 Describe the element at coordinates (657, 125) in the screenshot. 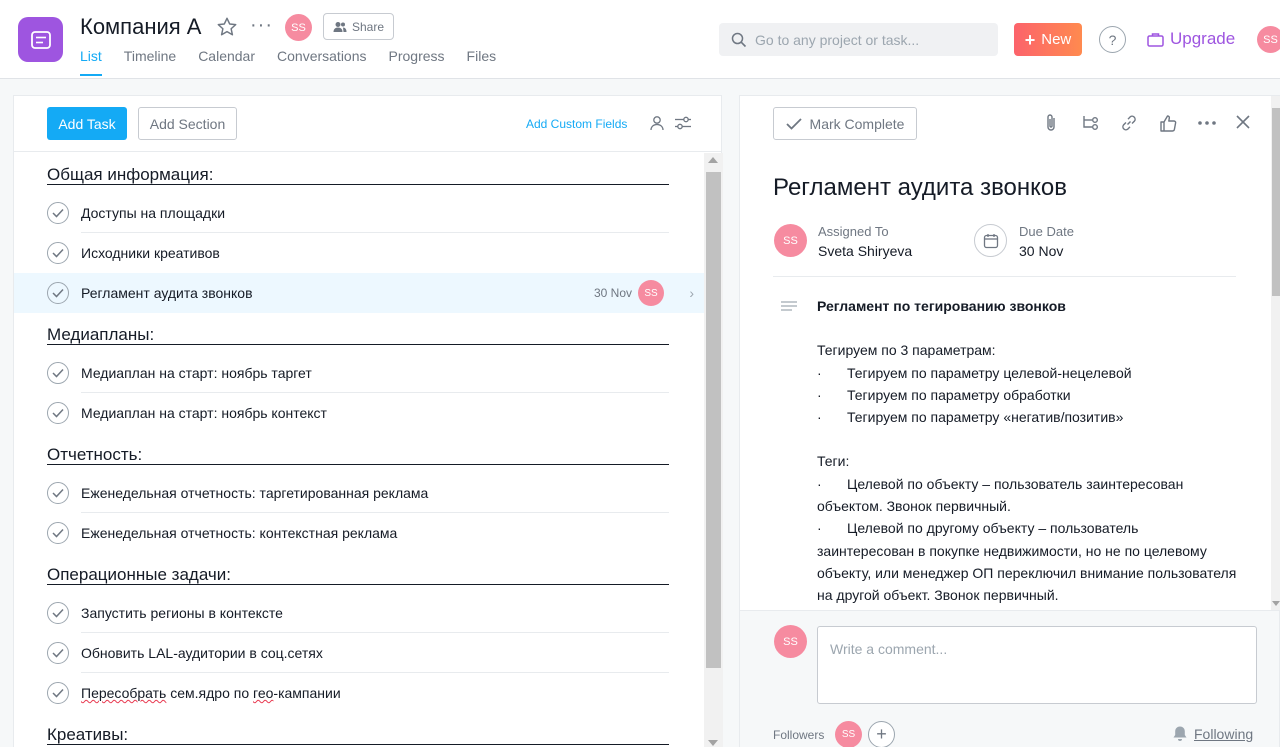

I see `person-icon` at that location.